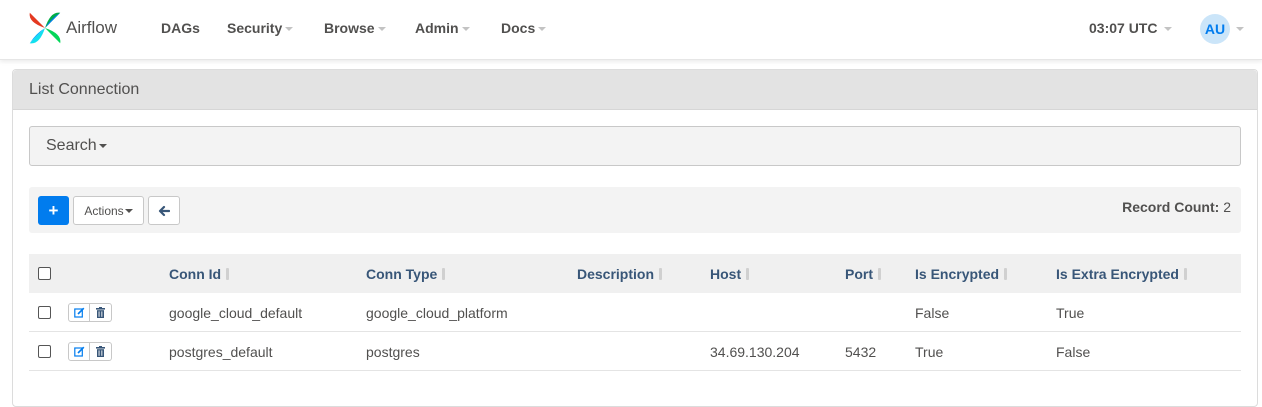  What do you see at coordinates (1070, 313) in the screenshot?
I see `cell-is-extra-encrypted: True` at bounding box center [1070, 313].